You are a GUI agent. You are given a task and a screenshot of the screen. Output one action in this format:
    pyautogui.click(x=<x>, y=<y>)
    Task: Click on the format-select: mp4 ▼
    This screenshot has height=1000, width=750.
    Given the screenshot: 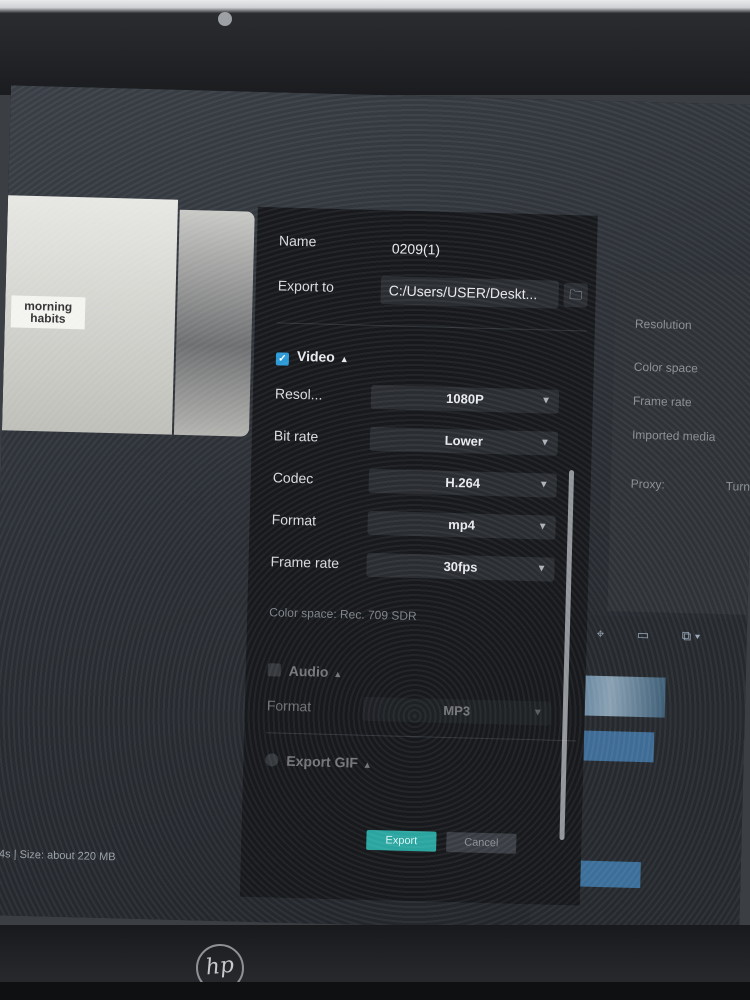 What is the action you would take?
    pyautogui.click(x=461, y=525)
    